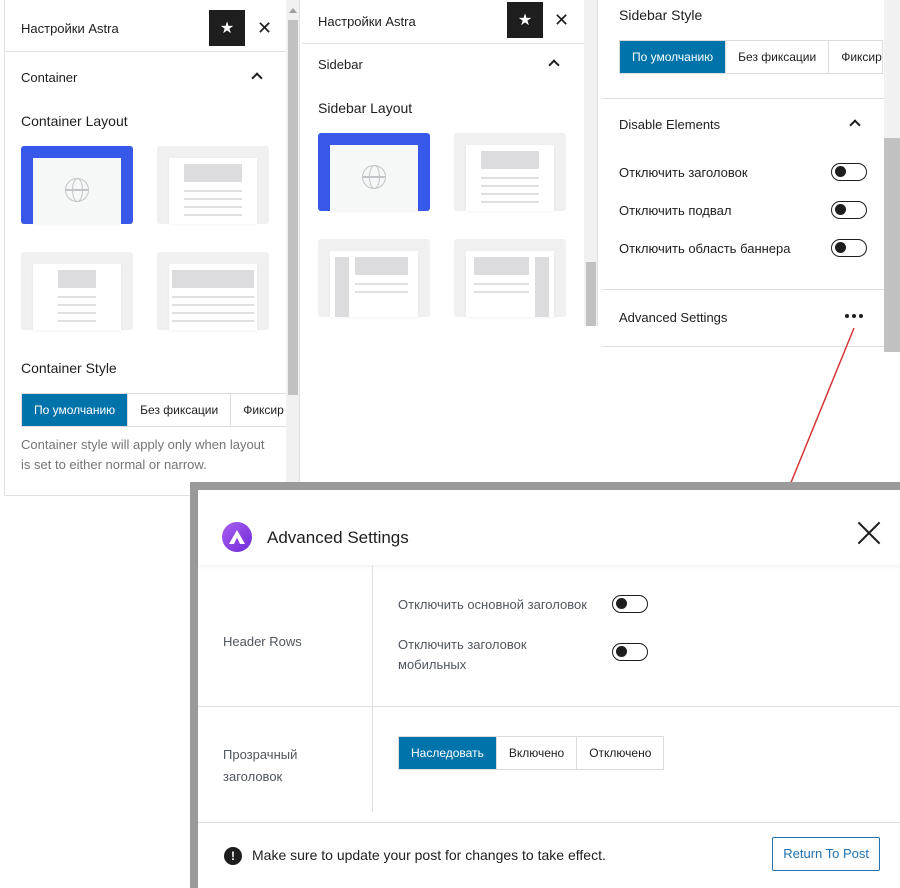 Image resolution: width=900 pixels, height=888 pixels. I want to click on transparent-header-label-line2: заголовок, so click(253, 776).